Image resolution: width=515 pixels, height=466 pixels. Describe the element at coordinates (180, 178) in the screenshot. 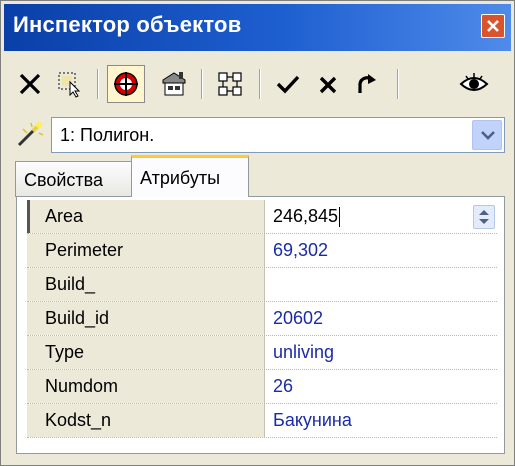

I see `tab-attributes-label: Атрибуты` at that location.